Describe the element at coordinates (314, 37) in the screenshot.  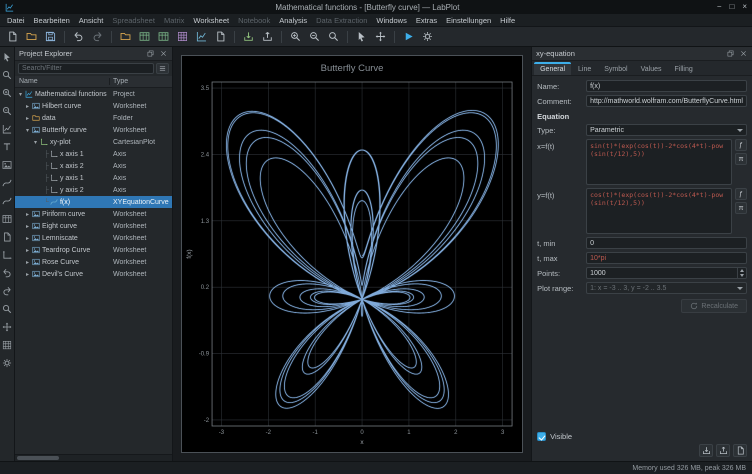
I see `zoom-out-button` at that location.